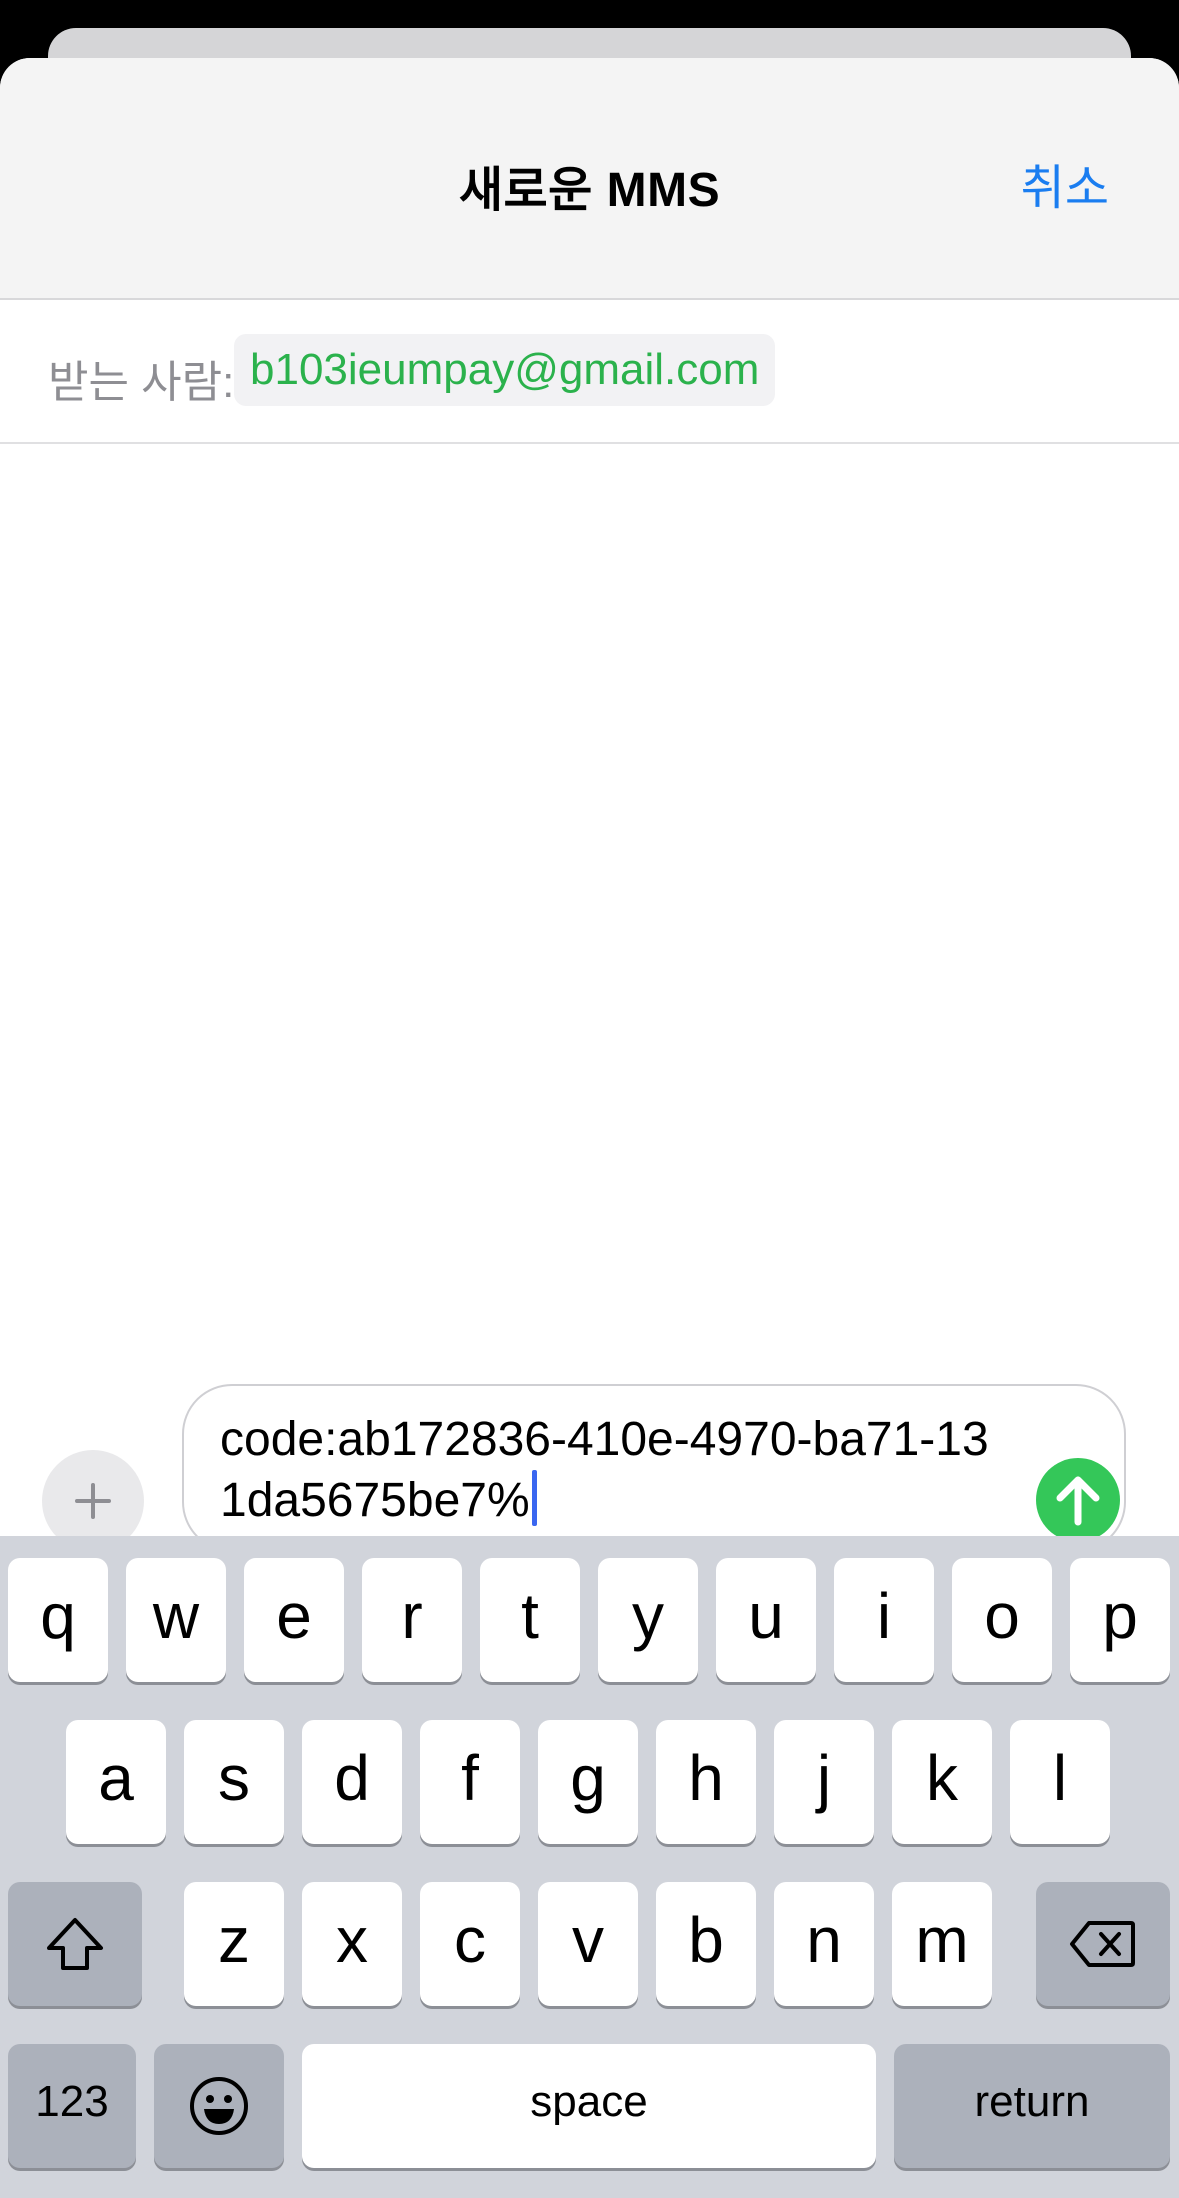 The width and height of the screenshot is (1179, 2198). What do you see at coordinates (234, 1782) in the screenshot?
I see `key-s: s` at bounding box center [234, 1782].